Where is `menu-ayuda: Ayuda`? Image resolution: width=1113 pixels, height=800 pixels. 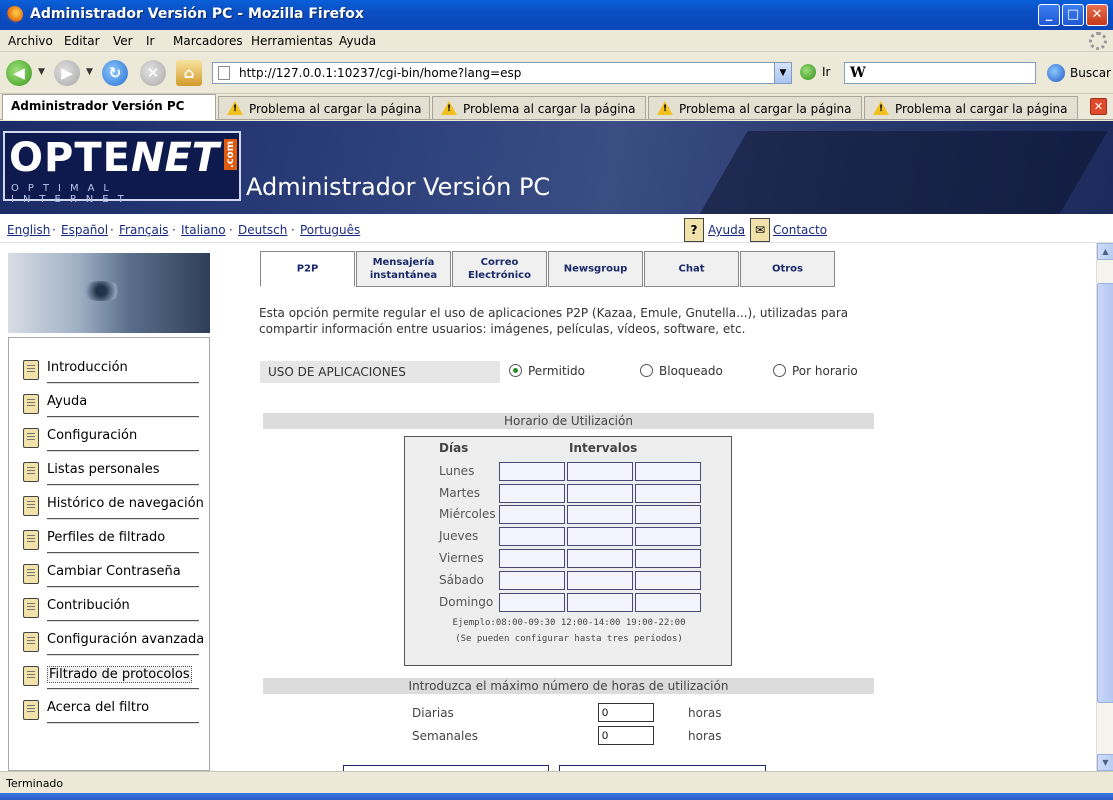
menu-ayuda: Ayuda is located at coordinates (357, 41).